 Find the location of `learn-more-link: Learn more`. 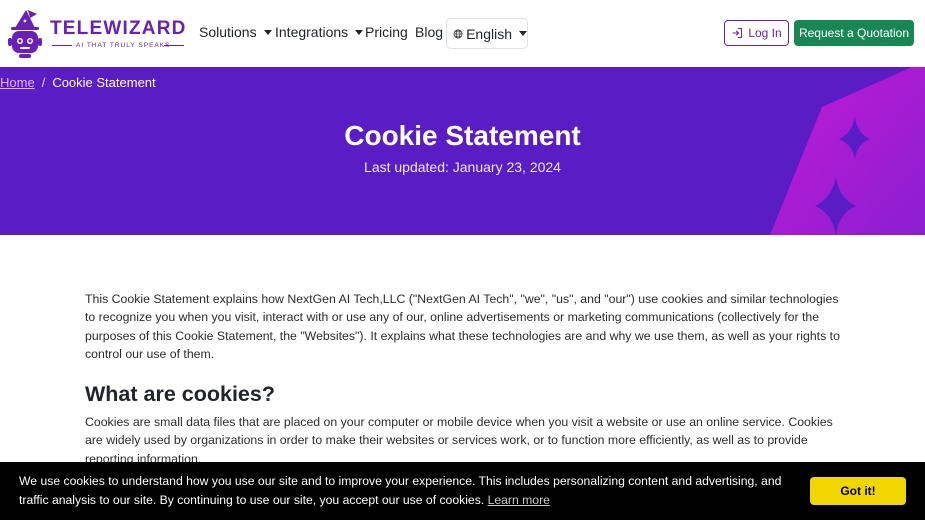

learn-more-link: Learn more is located at coordinates (519, 500).